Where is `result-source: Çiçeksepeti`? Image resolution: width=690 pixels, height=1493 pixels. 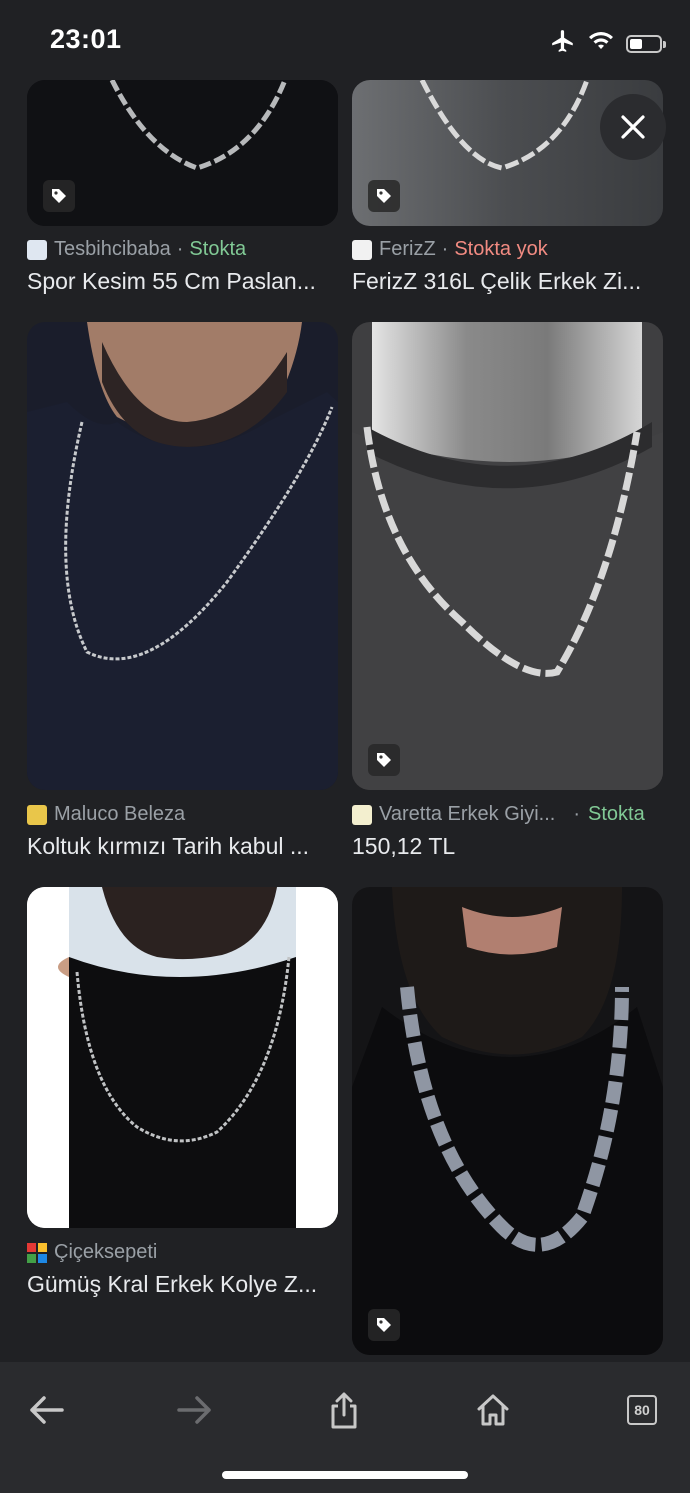 result-source: Çiçeksepeti is located at coordinates (92, 1252).